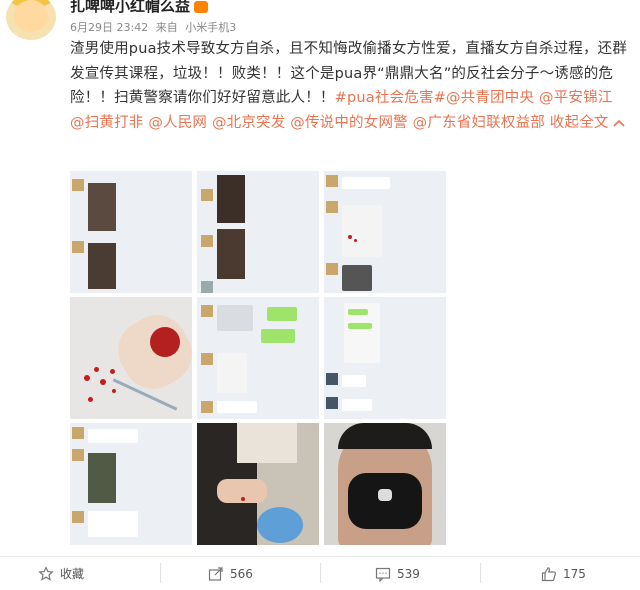 Image resolution: width=640 pixels, height=590 pixels. I want to click on topic-tag-link: #pua社会危害#, so click(390, 98).